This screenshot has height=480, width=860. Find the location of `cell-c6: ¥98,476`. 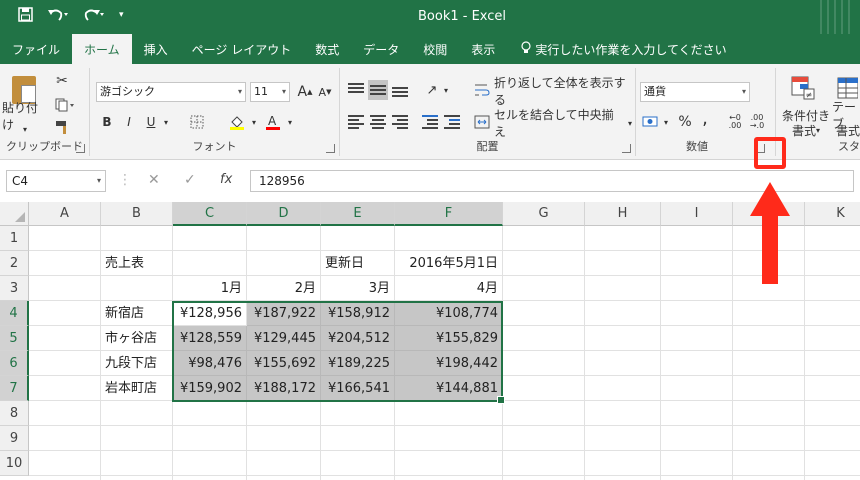

cell-c6: ¥98,476 is located at coordinates (210, 363).